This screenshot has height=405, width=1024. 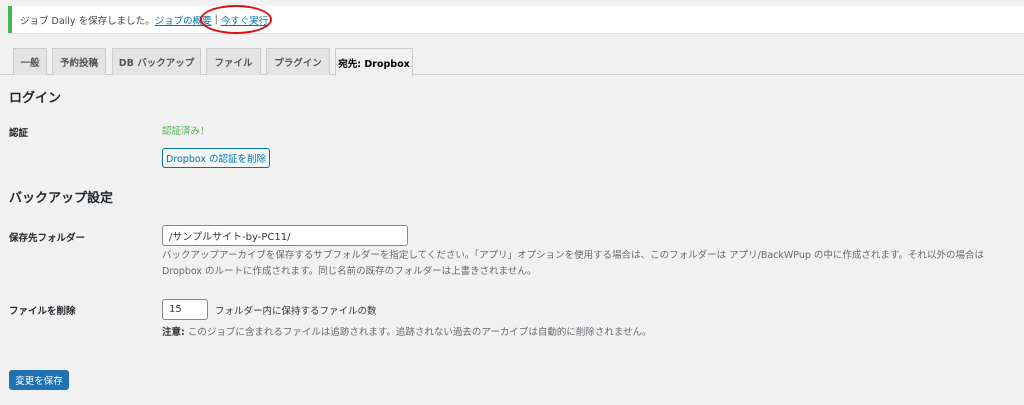 What do you see at coordinates (296, 311) in the screenshot?
I see `max-files-suffix: フォルダー内に保持するファイルの数` at bounding box center [296, 311].